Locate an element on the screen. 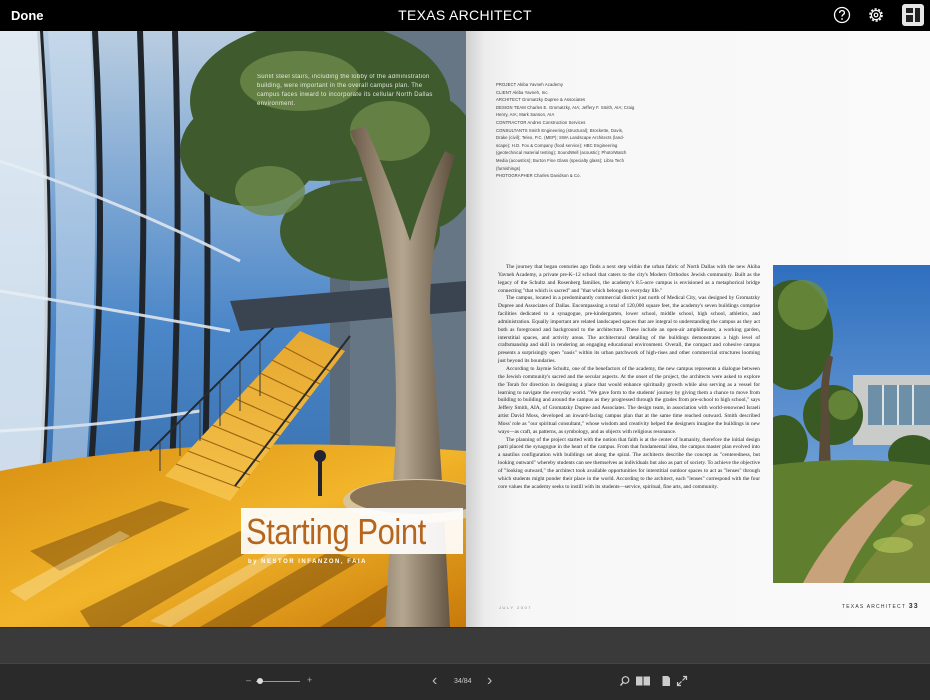 Image resolution: width=930 pixels, height=700 pixels. campus-photo is located at coordinates (851, 424).